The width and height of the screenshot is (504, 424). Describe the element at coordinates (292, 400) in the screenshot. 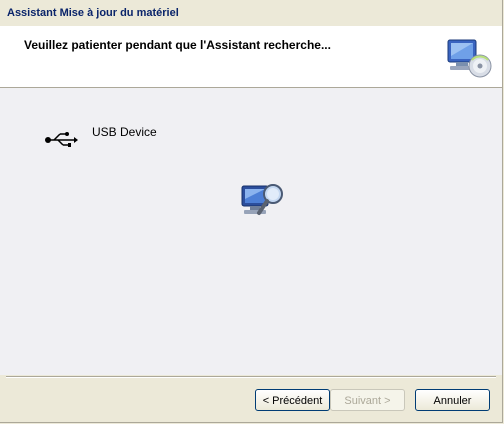

I see `back-button: < Précédent` at that location.